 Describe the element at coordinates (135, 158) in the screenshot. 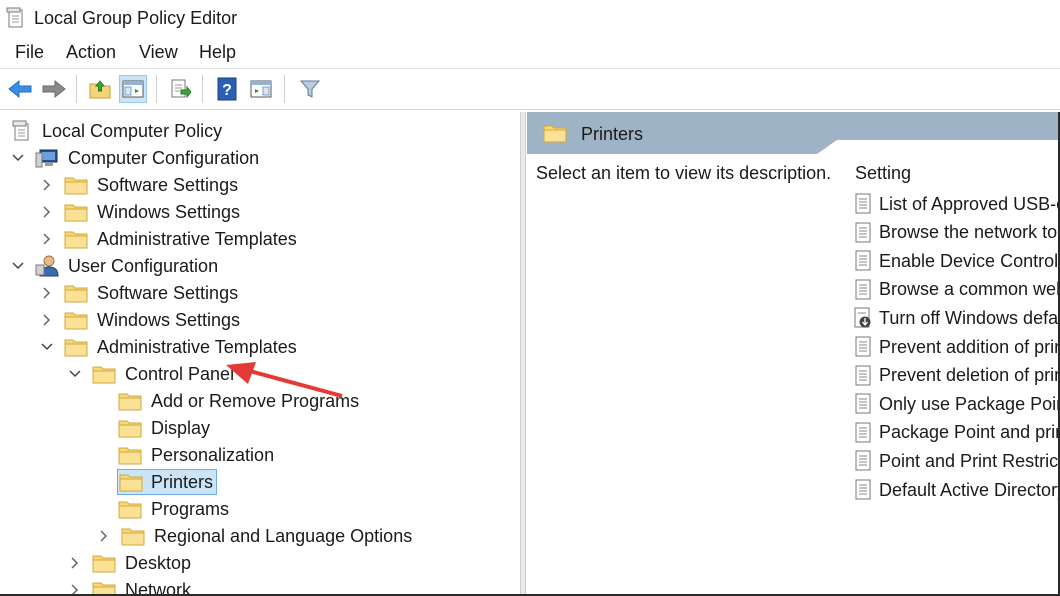

I see `tree-item-computer-configuration: Computer Configuration` at that location.